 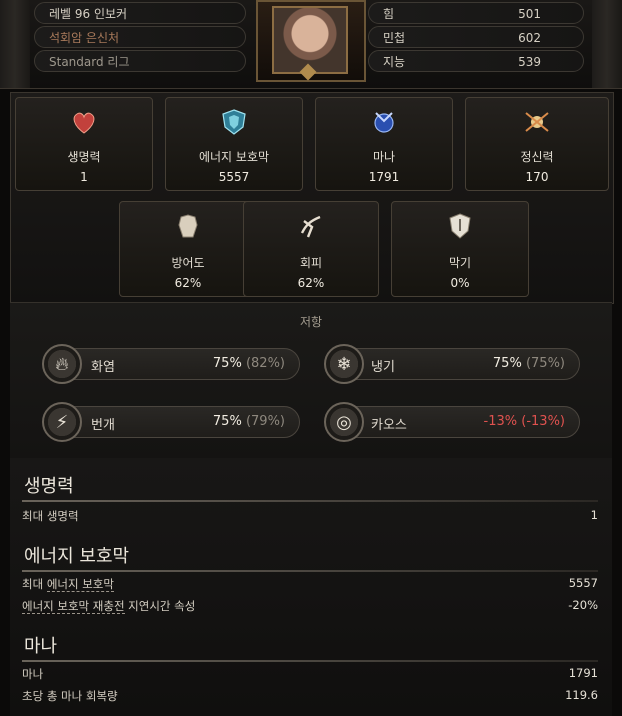 I want to click on attribute-dexterity: 민첩 602, so click(x=476, y=37).